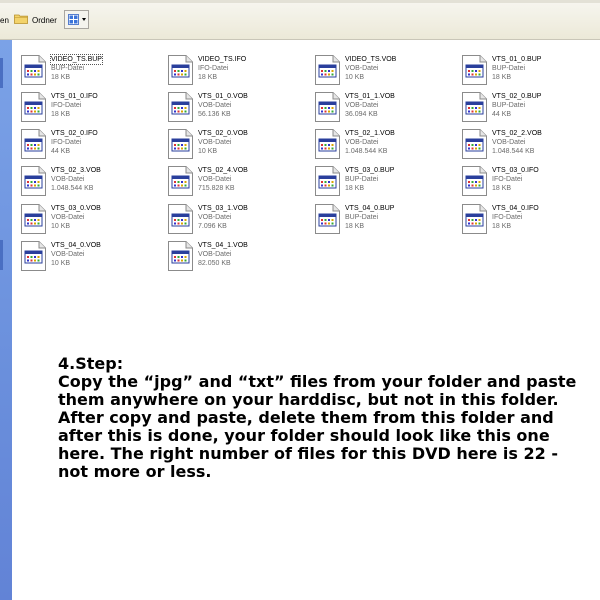 The image size is (600, 600). Describe the element at coordinates (370, 96) in the screenshot. I see `file-name: VTS_01_1.VOB` at that location.